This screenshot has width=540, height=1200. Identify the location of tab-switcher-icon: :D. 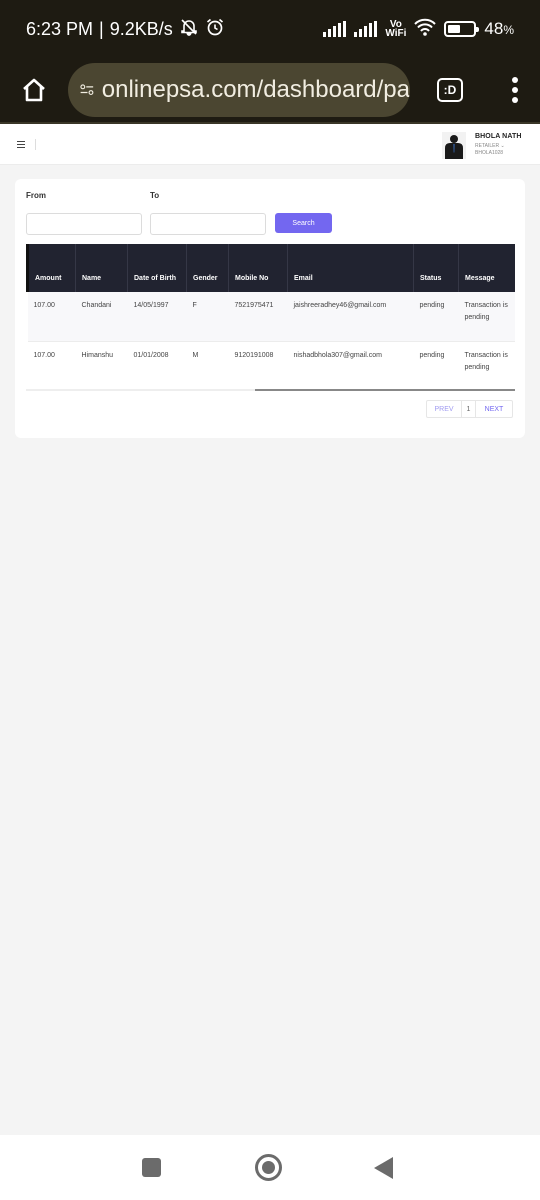
(450, 90).